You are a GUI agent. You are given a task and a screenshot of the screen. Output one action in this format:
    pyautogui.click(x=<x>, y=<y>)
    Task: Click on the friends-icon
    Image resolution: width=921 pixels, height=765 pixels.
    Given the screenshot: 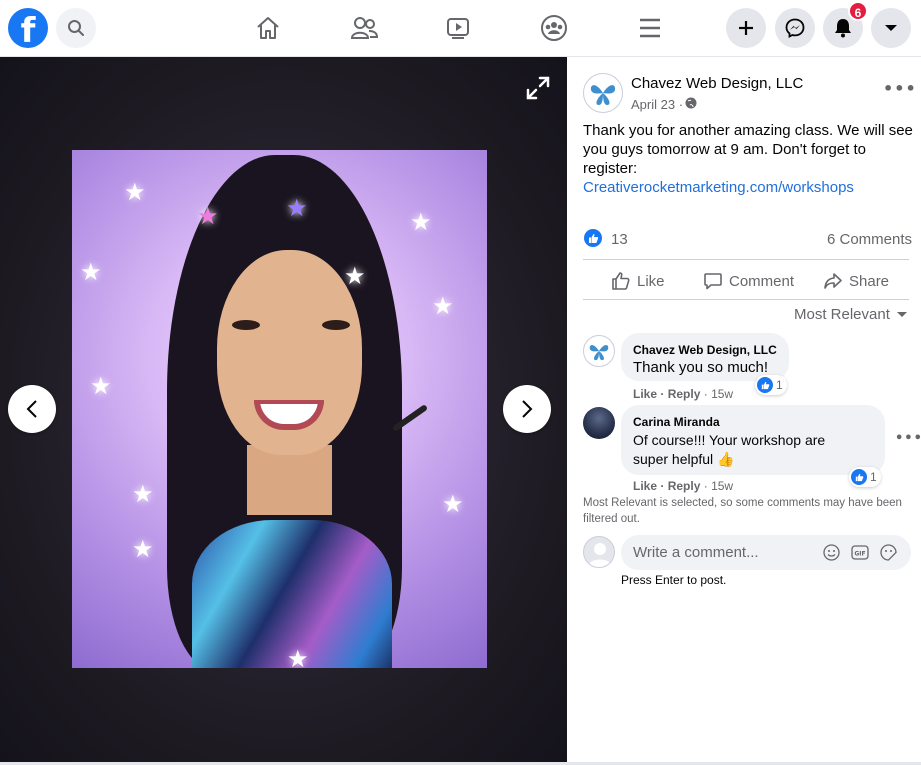 What is the action you would take?
    pyautogui.click(x=364, y=28)
    